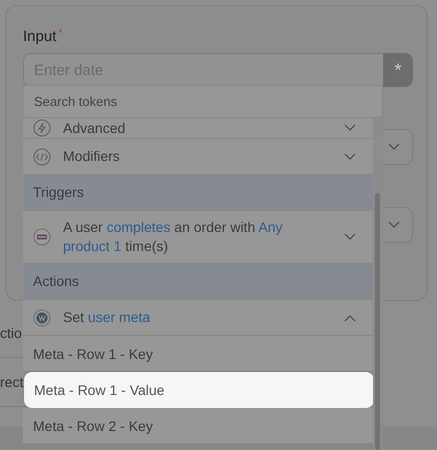  Describe the element at coordinates (398, 70) in the screenshot. I see `token-button: *` at that location.